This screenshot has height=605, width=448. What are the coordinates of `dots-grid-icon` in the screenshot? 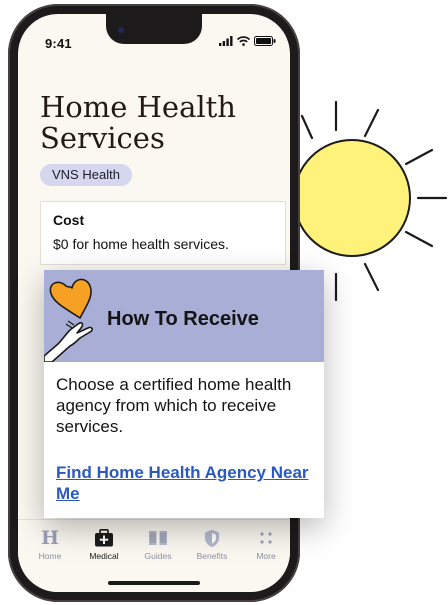 It's located at (266, 538).